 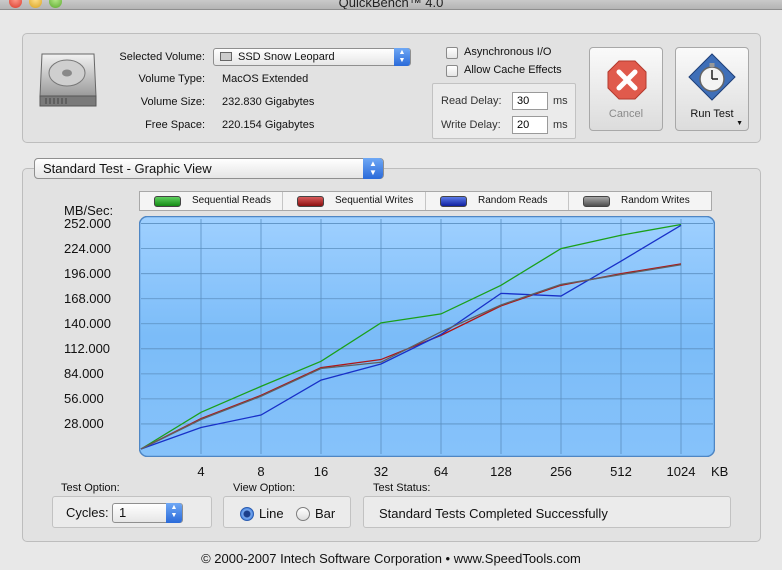 I want to click on legend-label: Sequential Writes, so click(x=374, y=200).